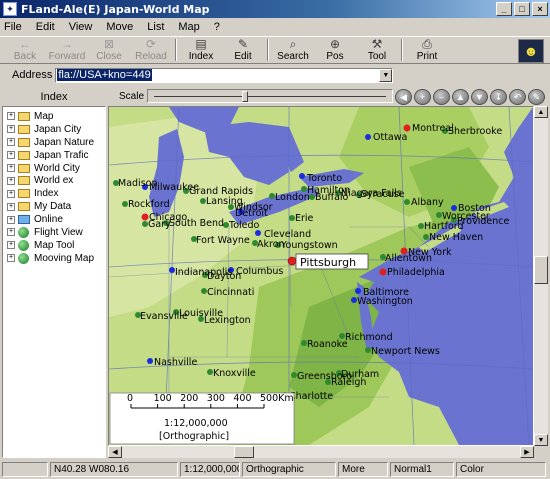 This screenshot has height=479, width=550. I want to click on city-dot-green, so click(407, 202).